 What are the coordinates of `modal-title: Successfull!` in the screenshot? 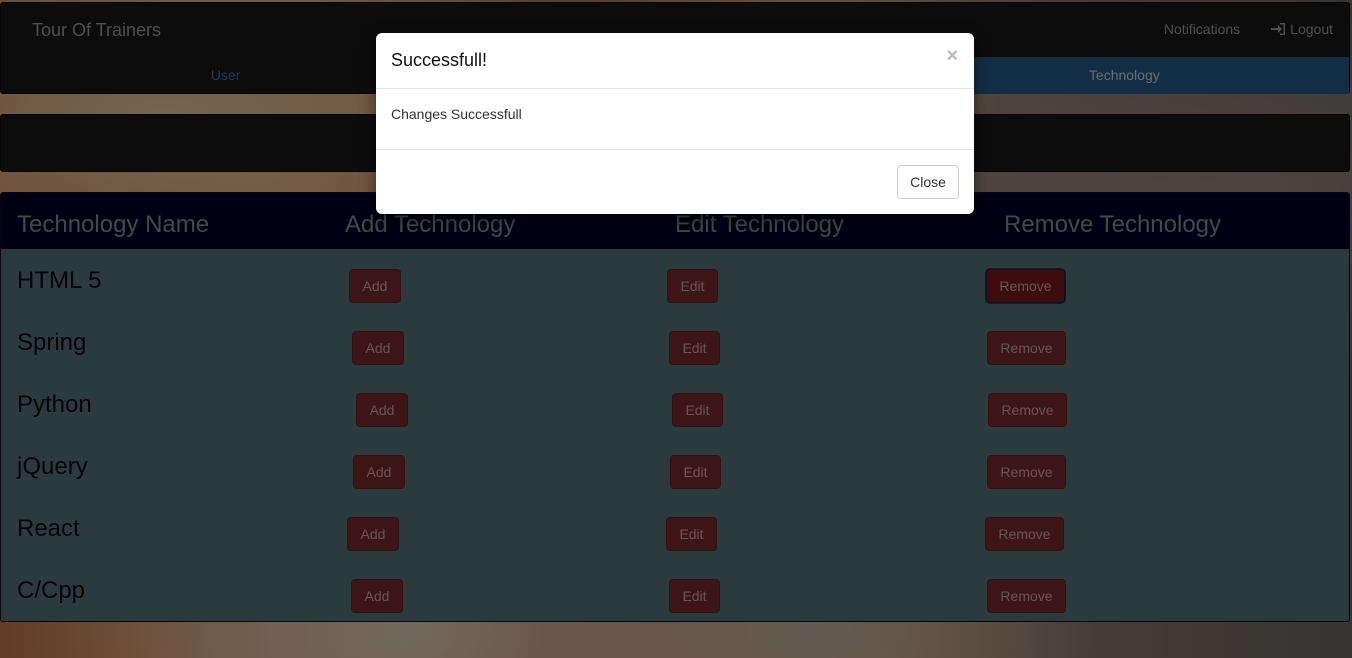 It's located at (439, 60).